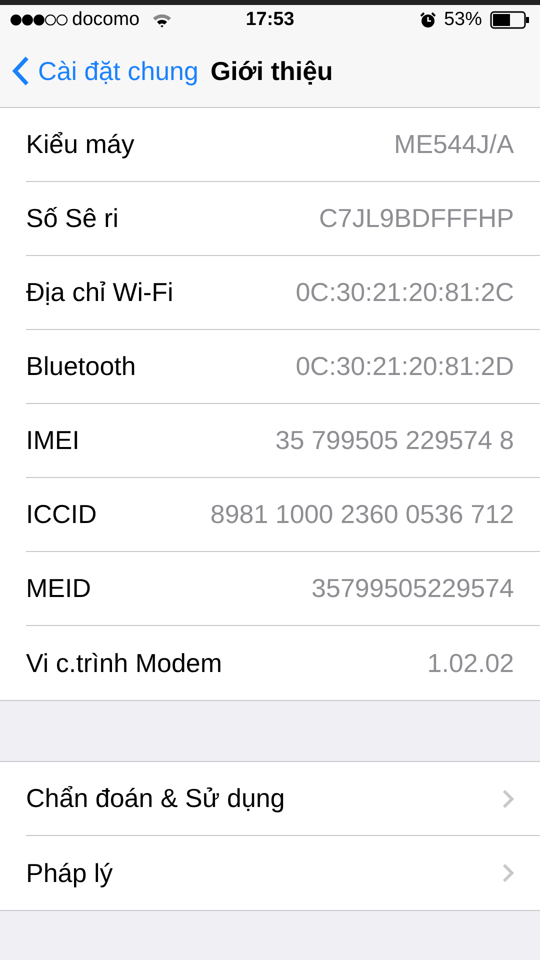  What do you see at coordinates (405, 366) in the screenshot?
I see `row-value: 0C:30:21:20:81:2D` at bounding box center [405, 366].